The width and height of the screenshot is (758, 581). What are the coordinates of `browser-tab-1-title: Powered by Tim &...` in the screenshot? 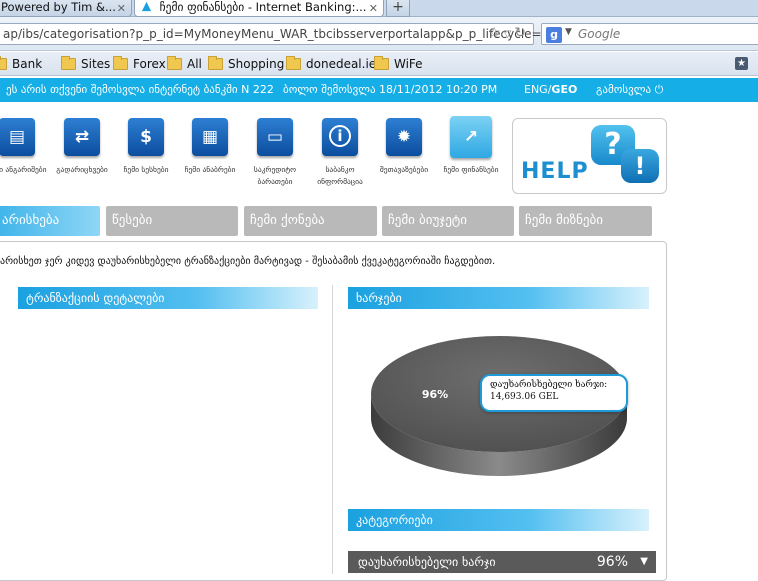 It's located at (58, 7).